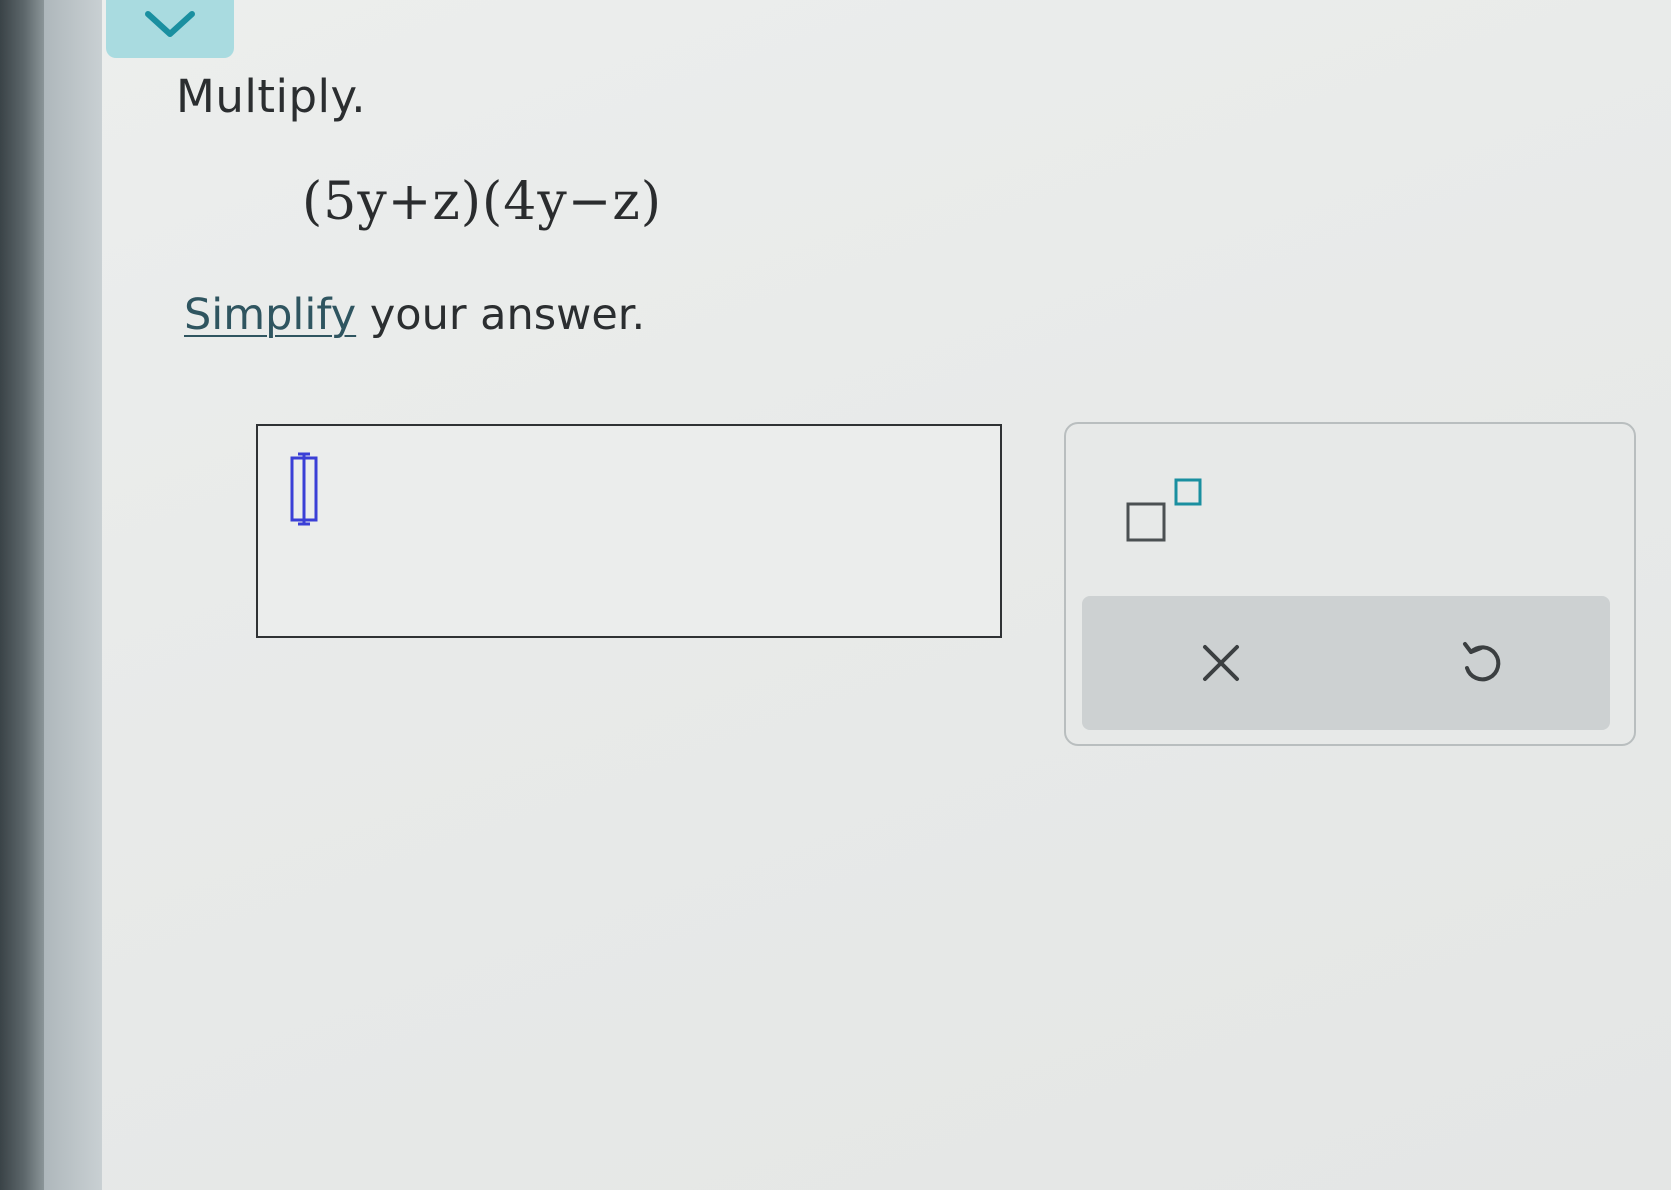 The width and height of the screenshot is (1671, 1190). Describe the element at coordinates (270, 315) in the screenshot. I see `simplify-definition-link: Simplify` at that location.